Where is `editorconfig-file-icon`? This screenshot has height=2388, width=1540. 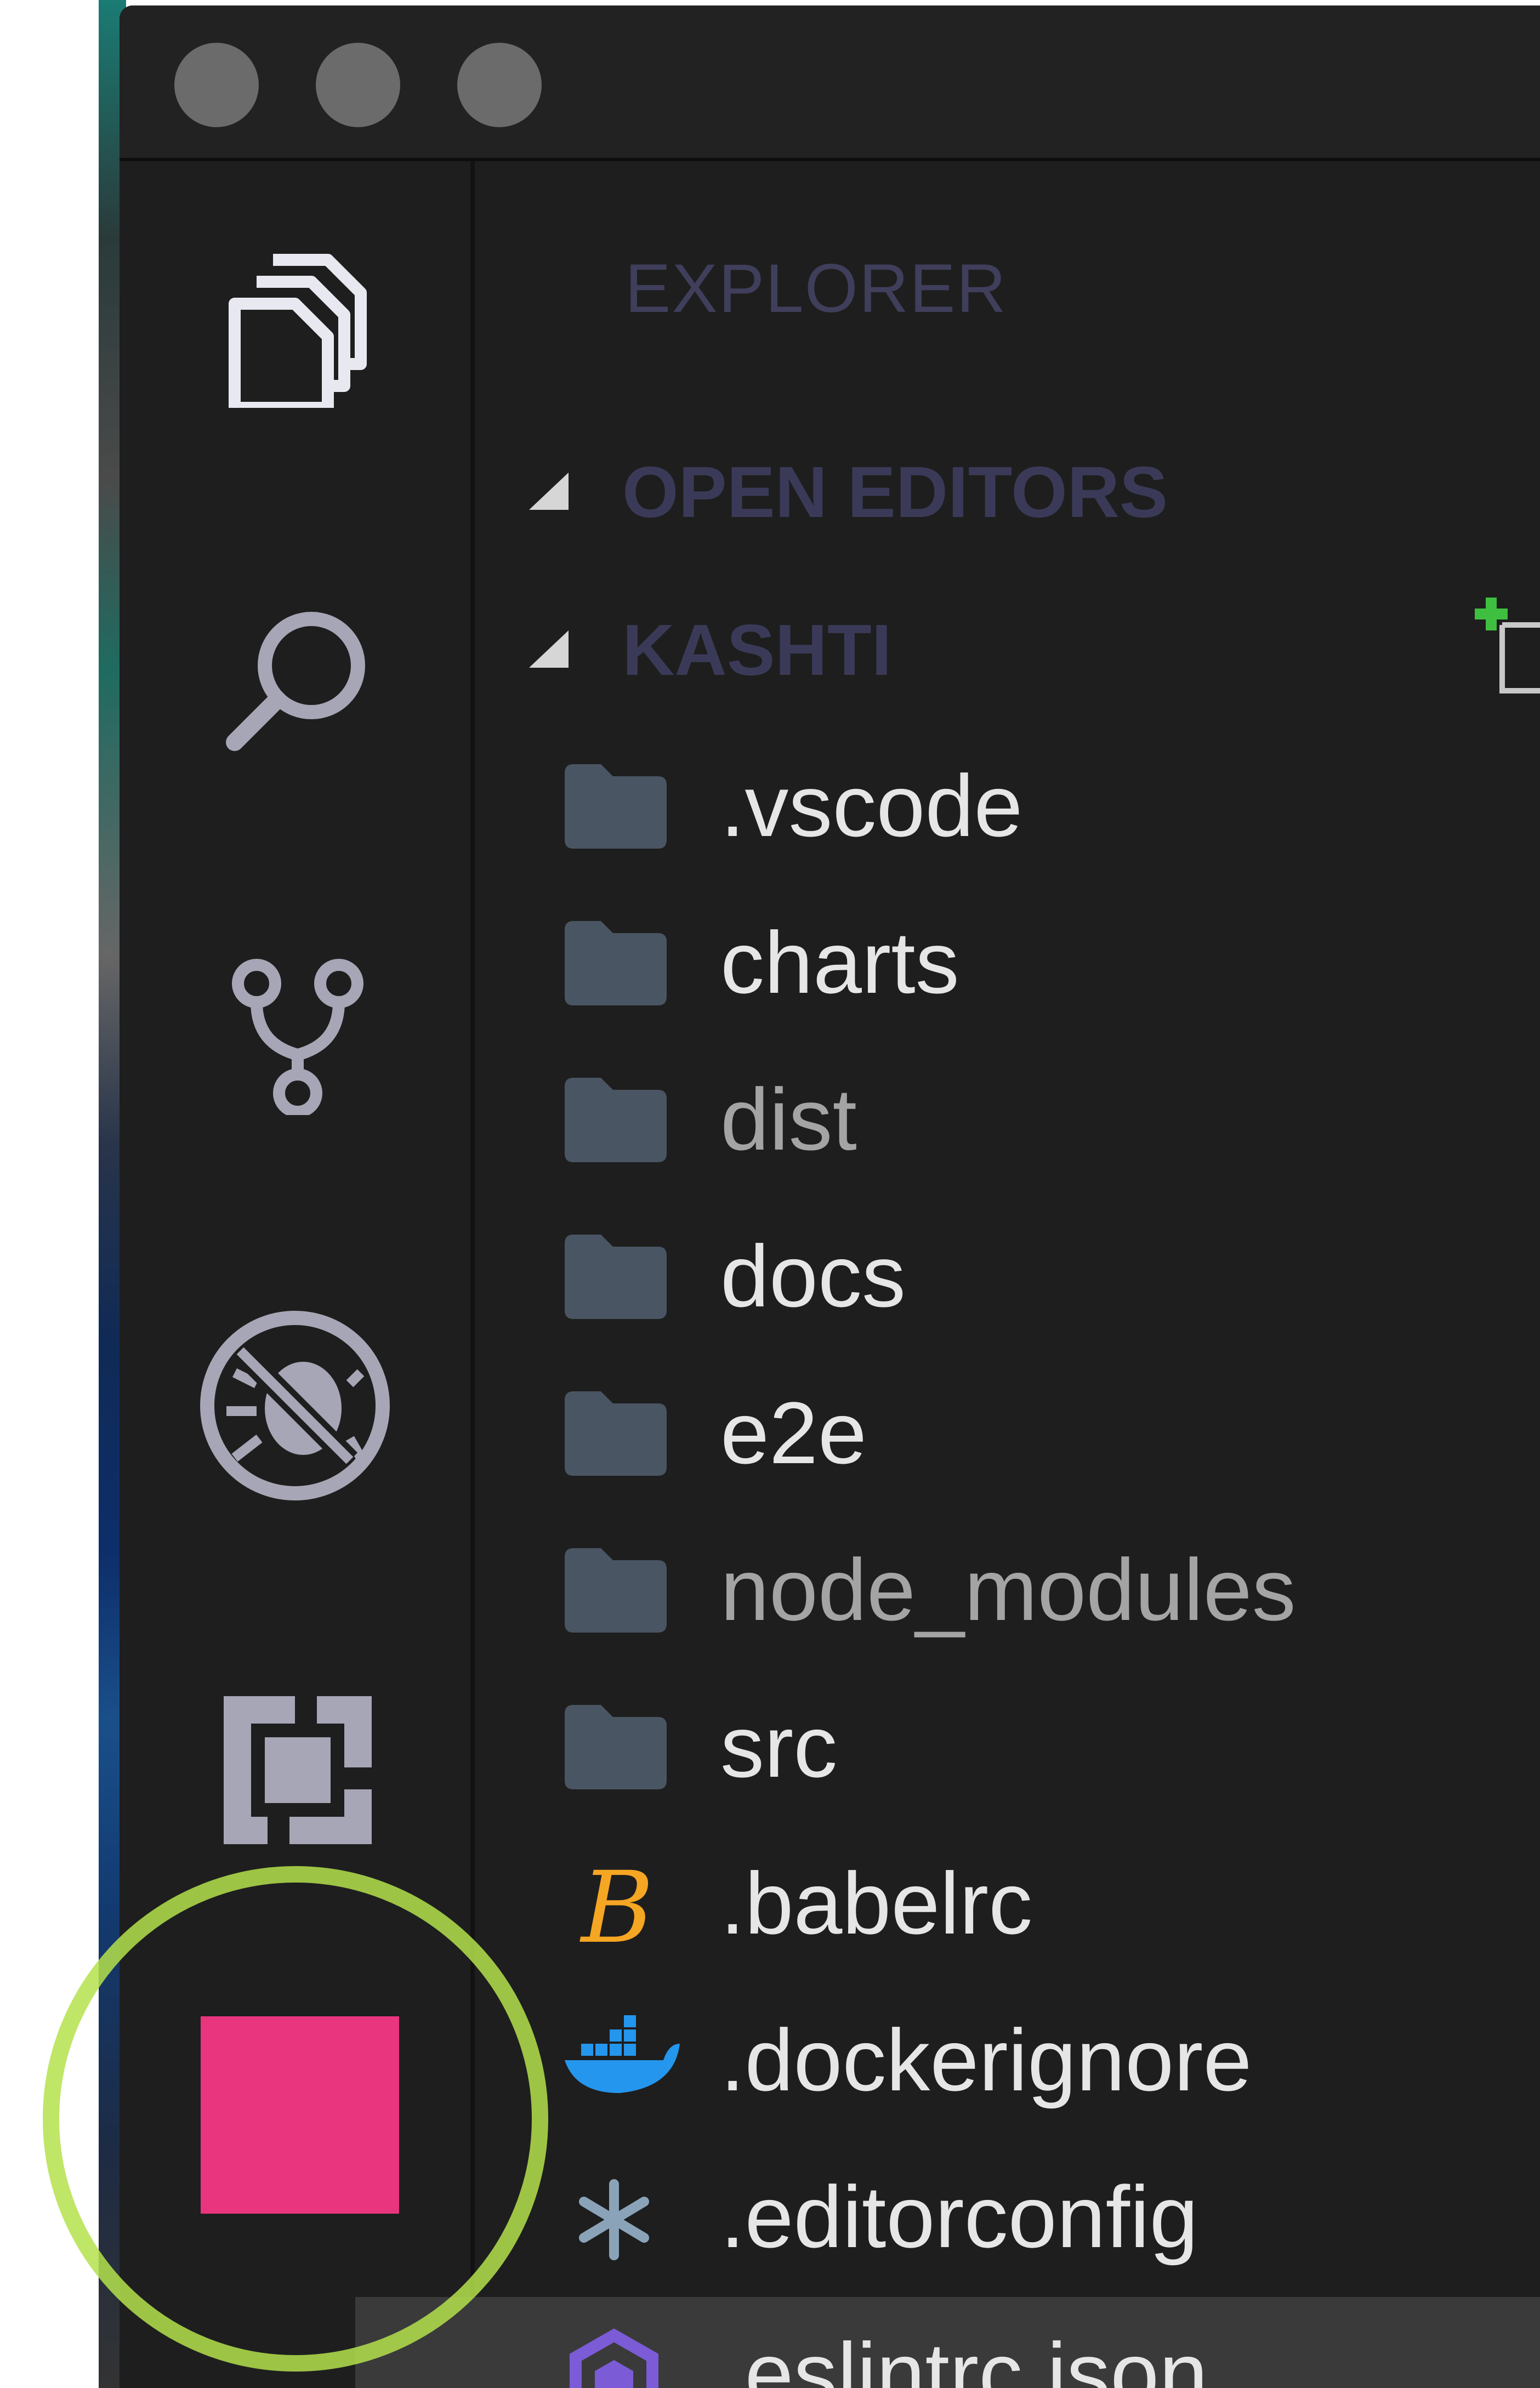 editorconfig-file-icon is located at coordinates (614, 2220).